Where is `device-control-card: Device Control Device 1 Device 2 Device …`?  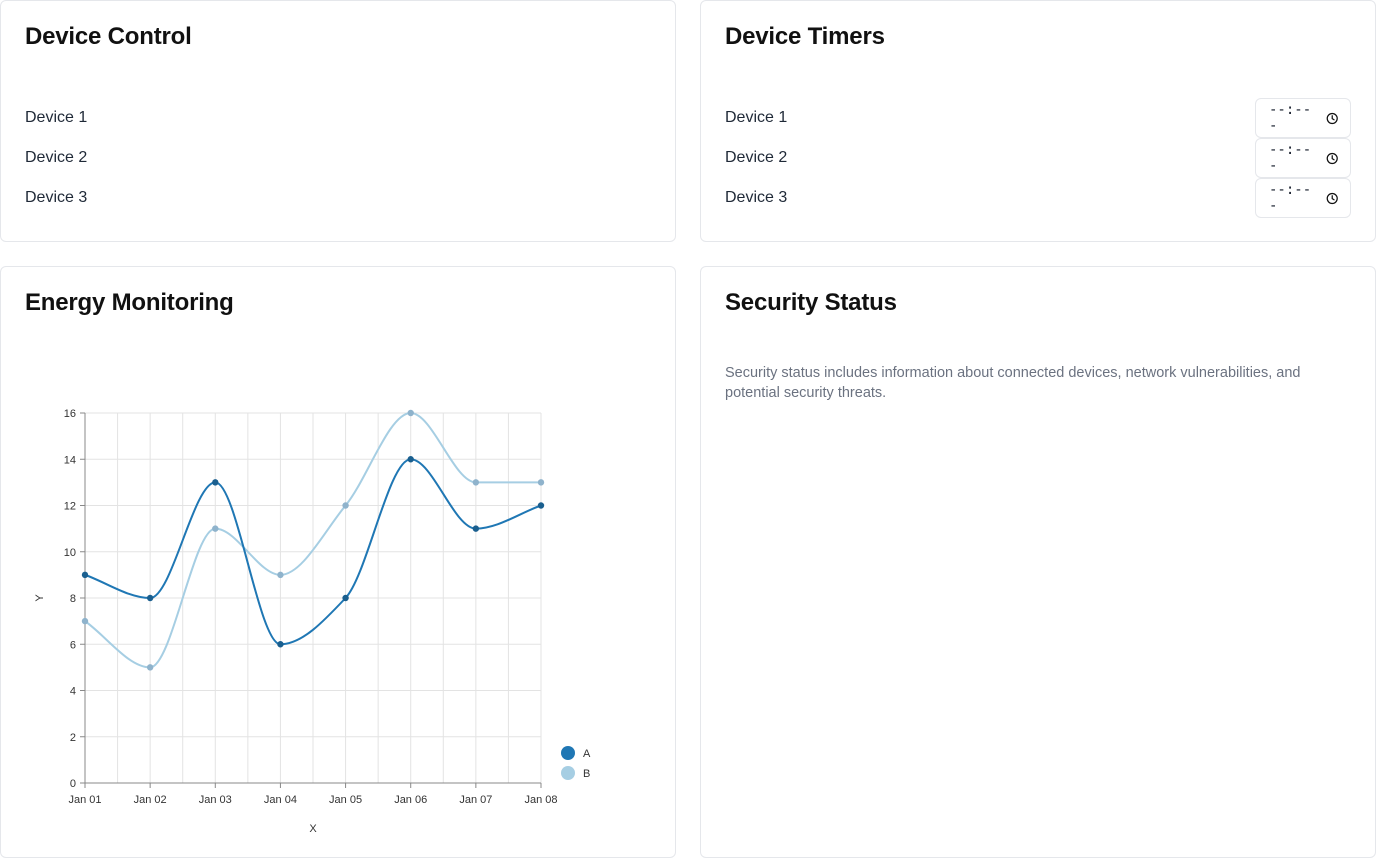
device-control-card: Device Control Device 1 Device 2 Device … is located at coordinates (338, 121).